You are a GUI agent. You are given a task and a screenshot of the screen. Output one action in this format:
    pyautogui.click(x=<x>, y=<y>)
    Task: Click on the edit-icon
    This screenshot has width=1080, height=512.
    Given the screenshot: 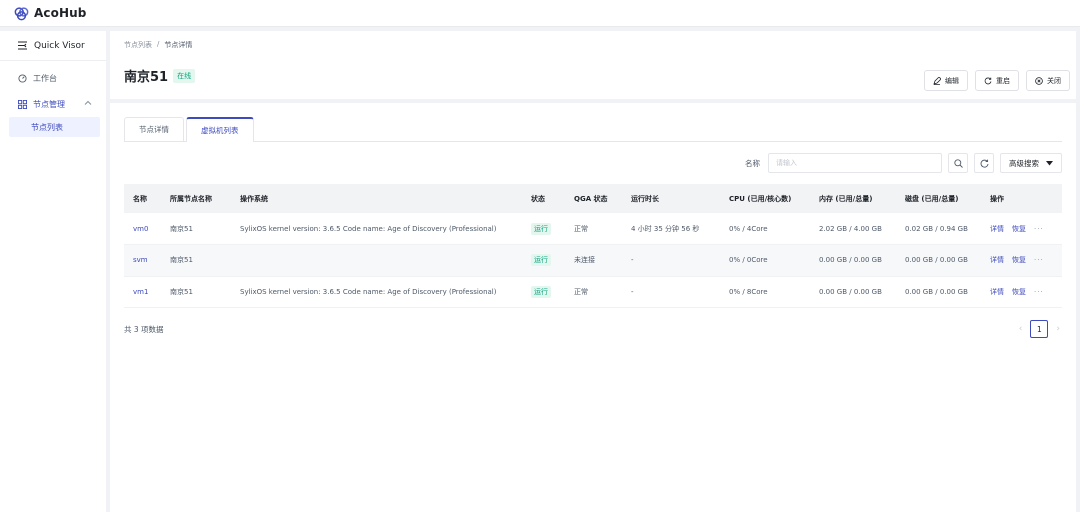 What is the action you would take?
    pyautogui.click(x=937, y=80)
    